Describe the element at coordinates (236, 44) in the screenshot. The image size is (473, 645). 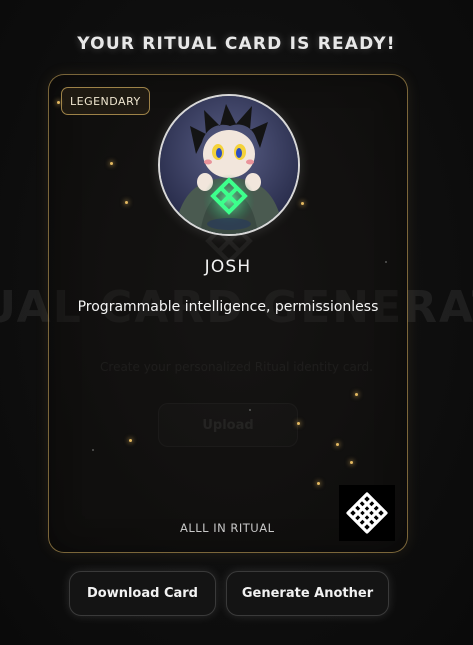
I see `page-title: YOUR RITUAL CARD IS READY!` at that location.